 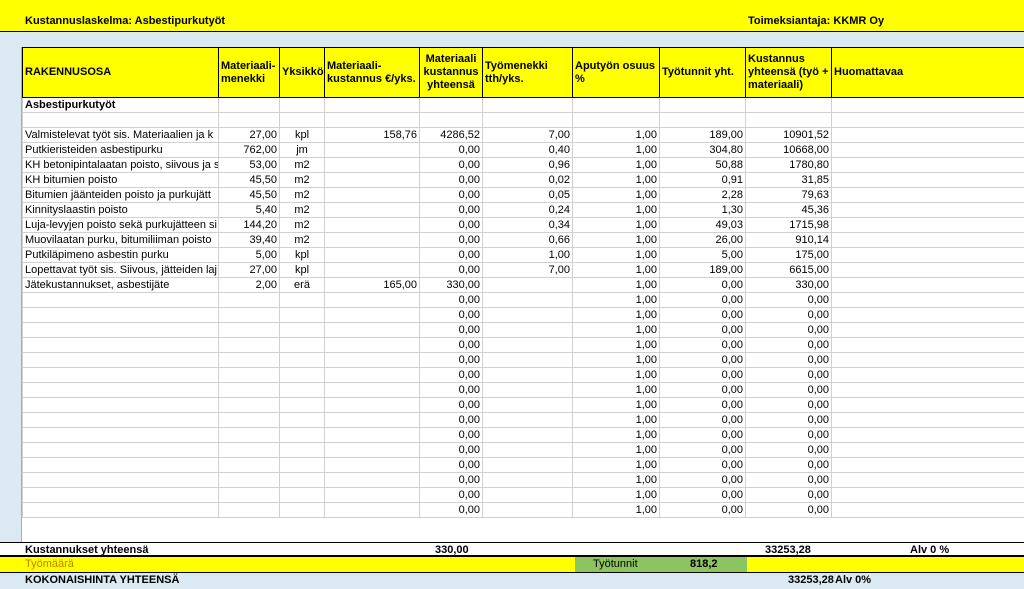 I want to click on col-kustannus-total: Kustannus yhteensä (työ + materiaali), so click(x=788, y=72).